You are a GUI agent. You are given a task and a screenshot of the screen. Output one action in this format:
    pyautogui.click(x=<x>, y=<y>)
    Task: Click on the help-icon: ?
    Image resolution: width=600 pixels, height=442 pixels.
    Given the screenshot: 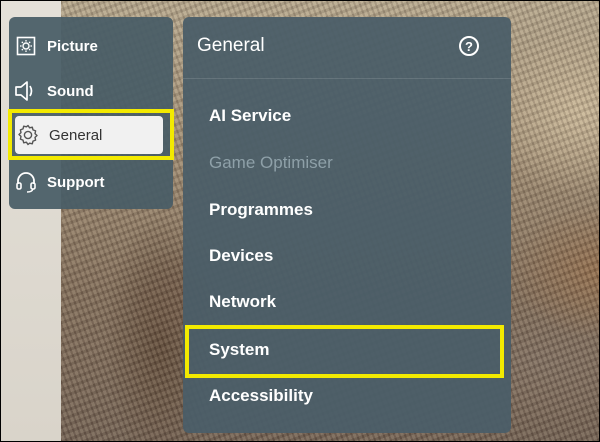 What is the action you would take?
    pyautogui.click(x=469, y=46)
    